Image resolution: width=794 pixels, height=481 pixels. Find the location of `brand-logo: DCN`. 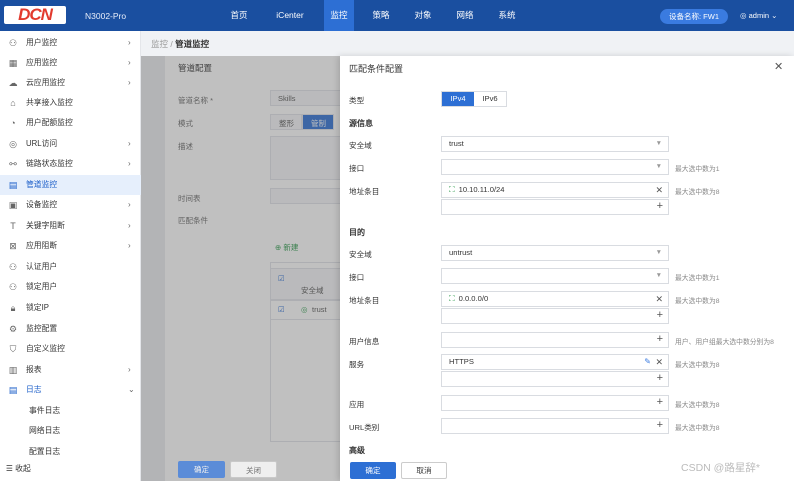

brand-logo: DCN is located at coordinates (35, 15).